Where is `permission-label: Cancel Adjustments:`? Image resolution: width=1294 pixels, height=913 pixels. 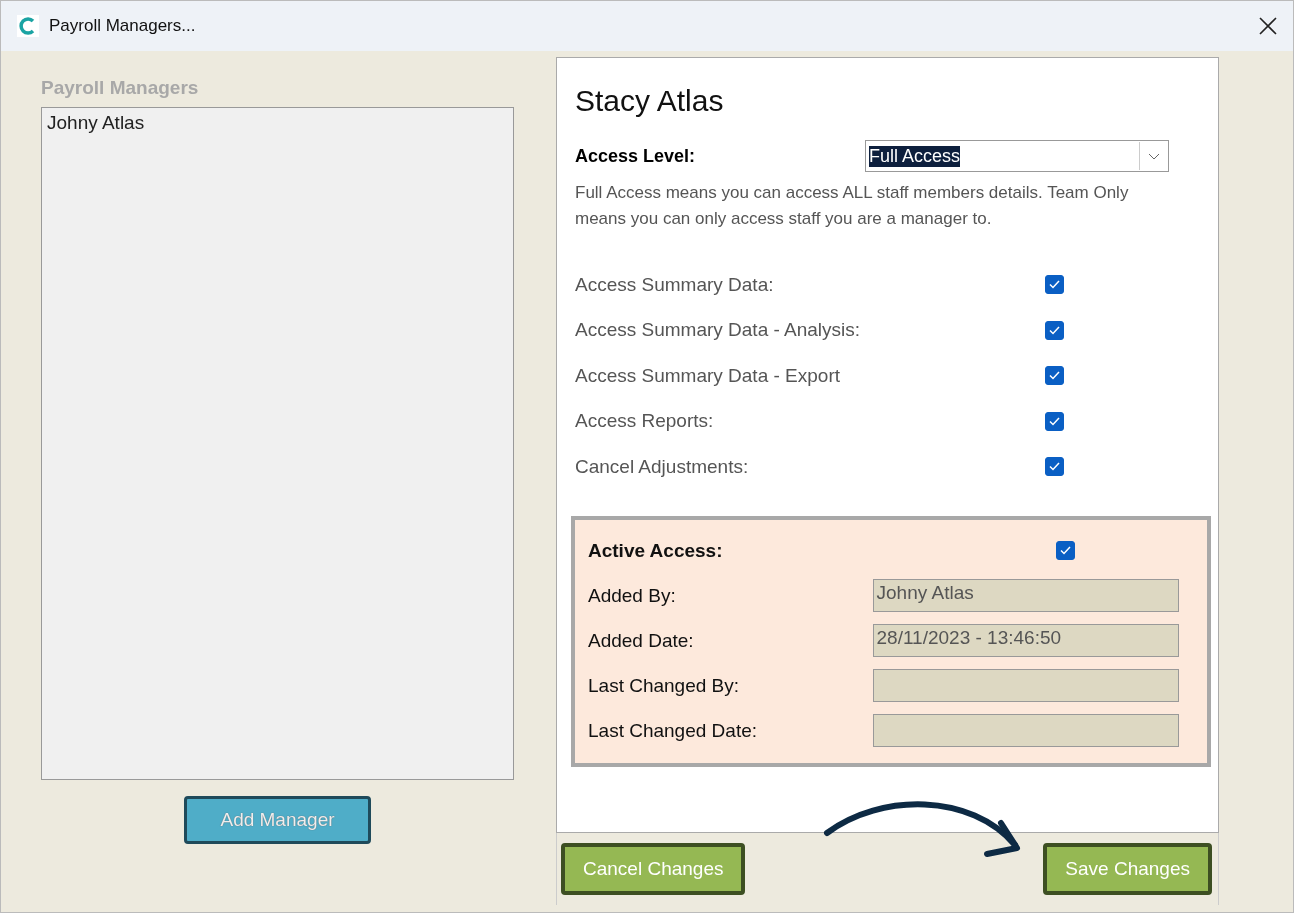
permission-label: Cancel Adjustments: is located at coordinates (662, 466).